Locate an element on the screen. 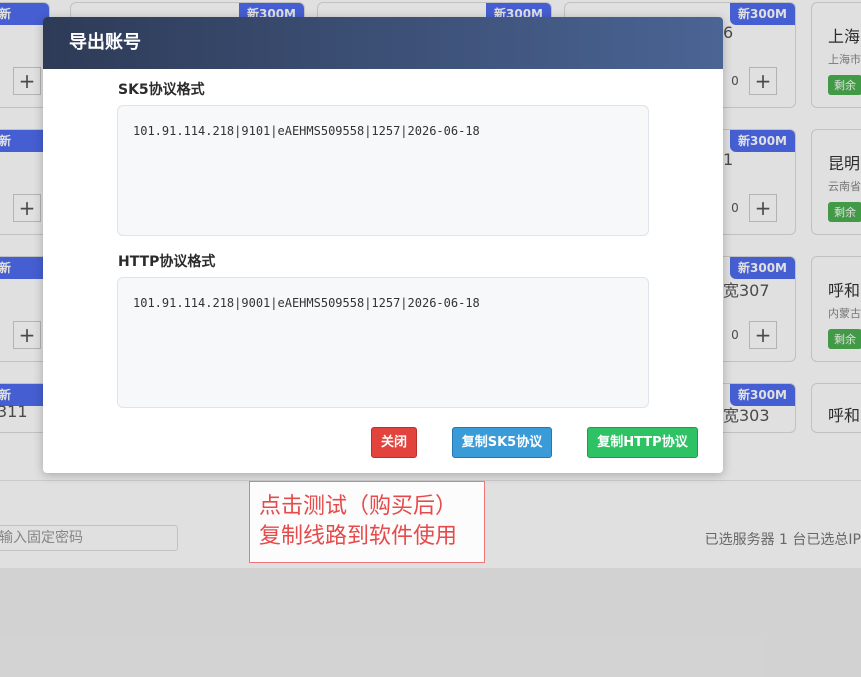 The image size is (861, 677). tutorial-annotation: 点击测试（购买后） 复制线路到软件使用 is located at coordinates (367, 522).